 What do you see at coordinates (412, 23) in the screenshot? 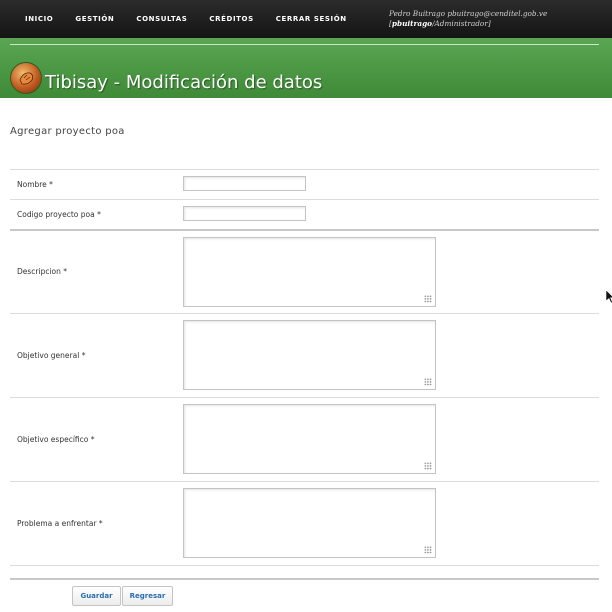
I see `username: pbuitrago` at bounding box center [412, 23].